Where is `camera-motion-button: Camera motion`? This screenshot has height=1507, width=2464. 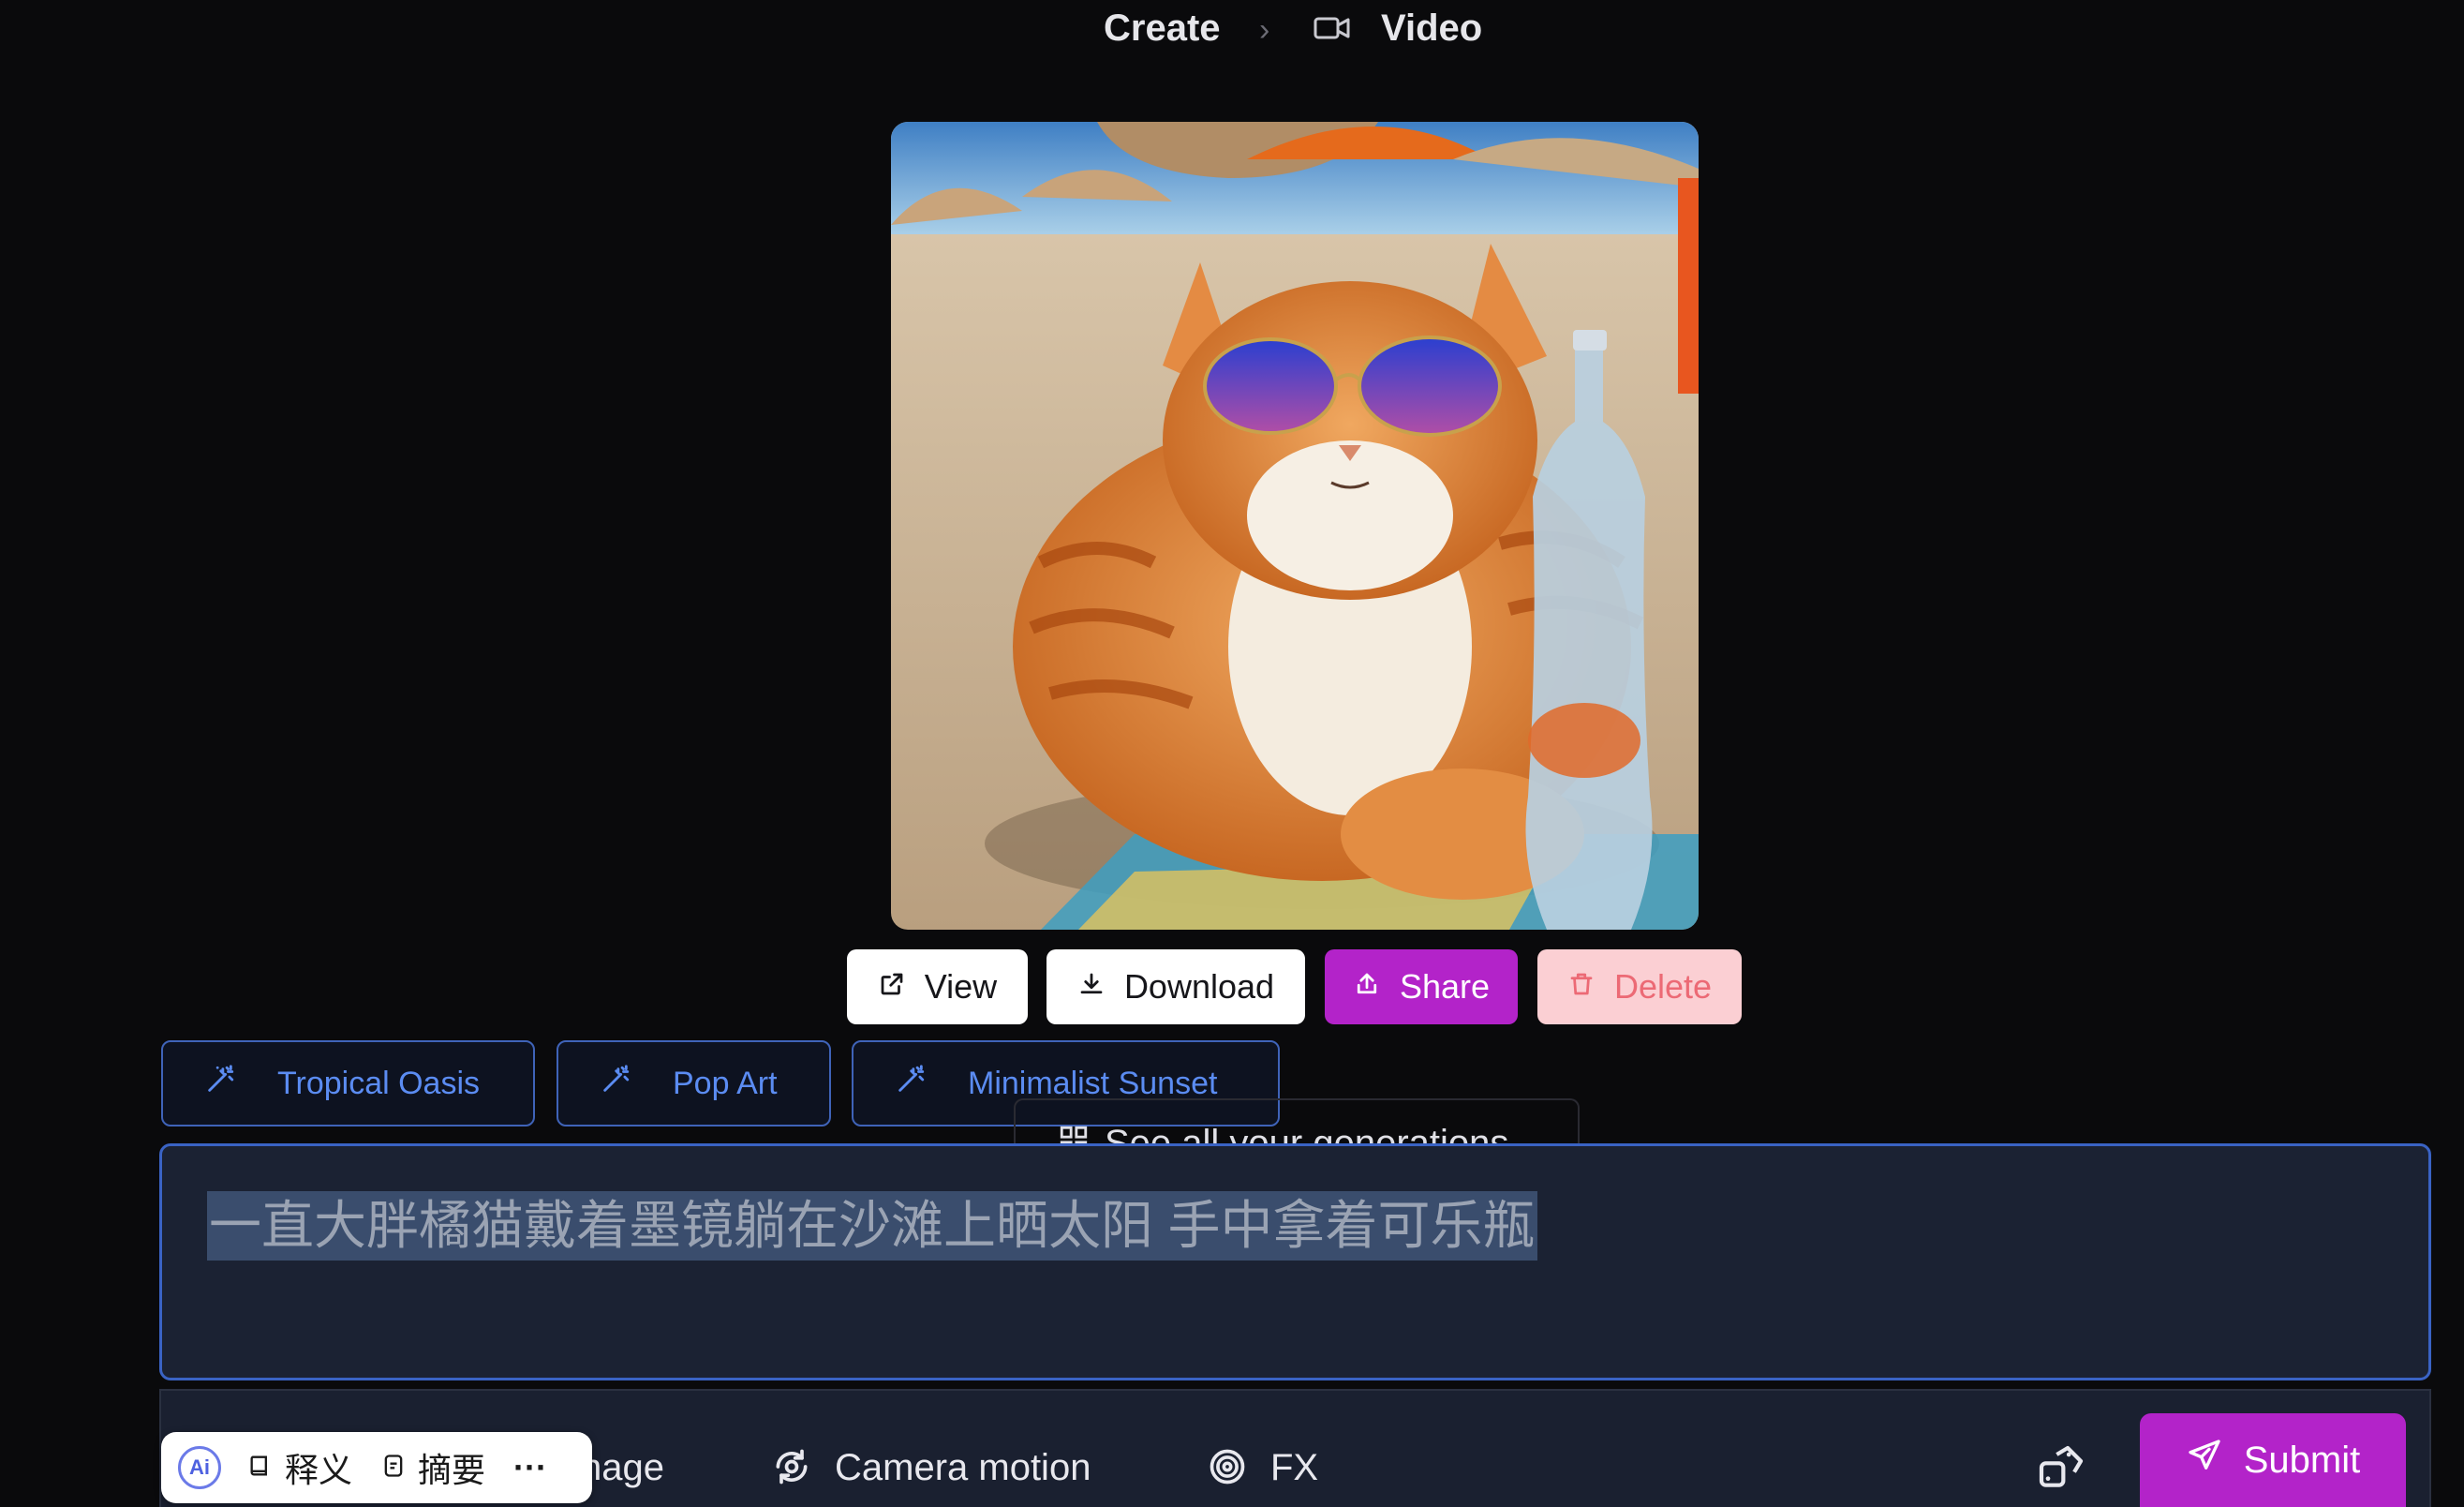
camera-motion-button: Camera motion is located at coordinates (963, 1467).